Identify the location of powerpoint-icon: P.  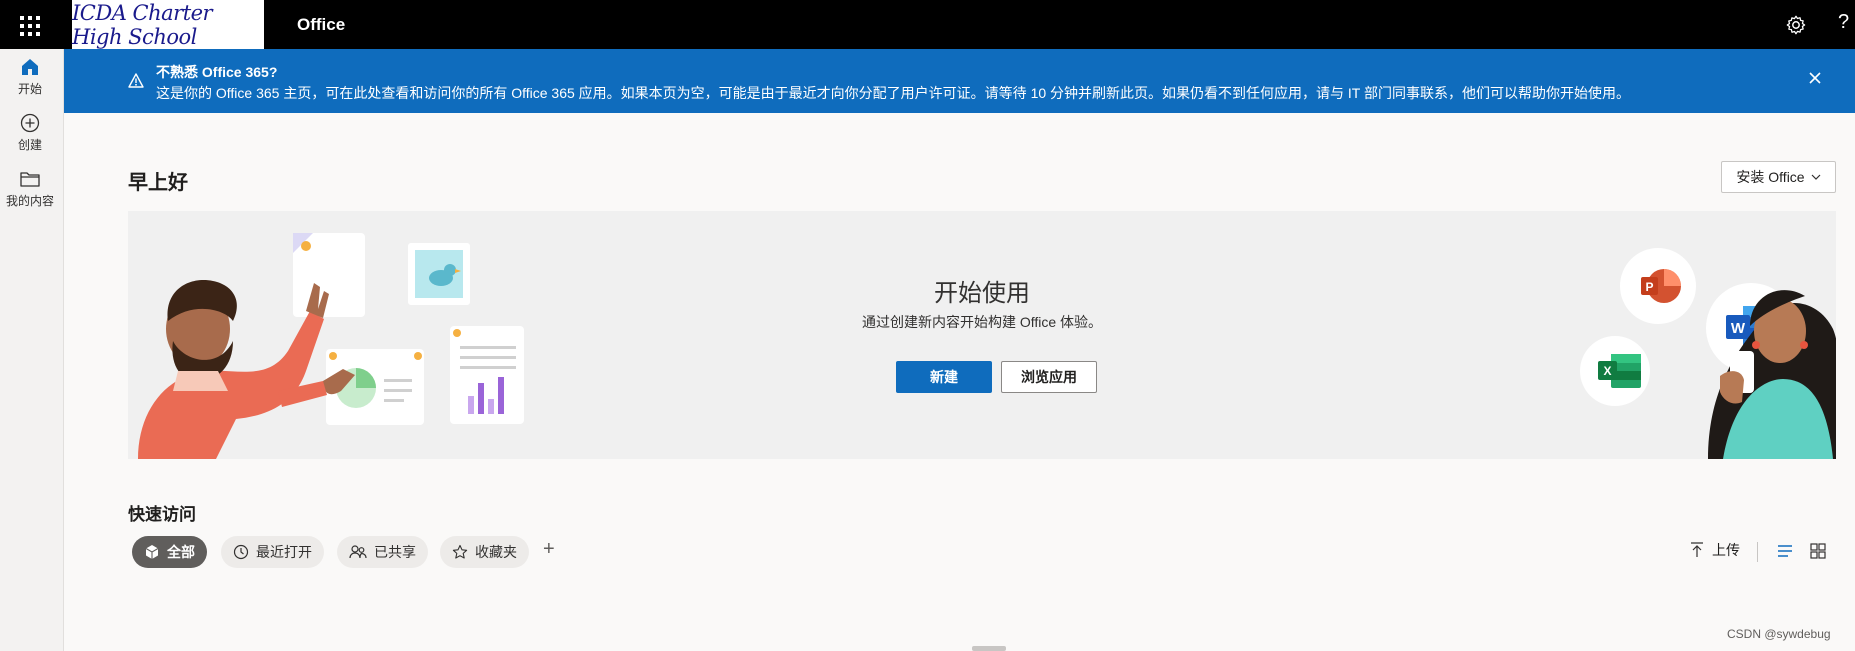
(1658, 286).